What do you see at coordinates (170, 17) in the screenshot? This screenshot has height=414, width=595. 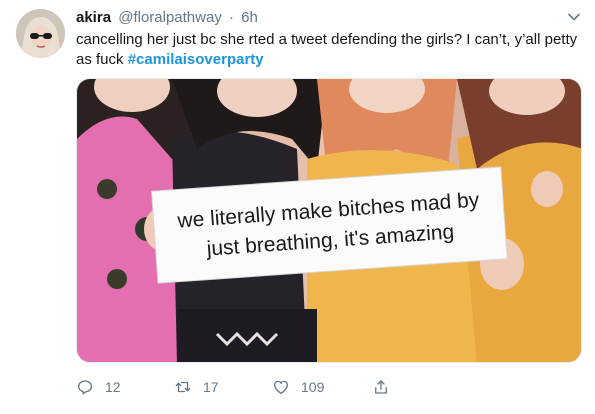 I see `author-handle: @floralpathway` at bounding box center [170, 17].